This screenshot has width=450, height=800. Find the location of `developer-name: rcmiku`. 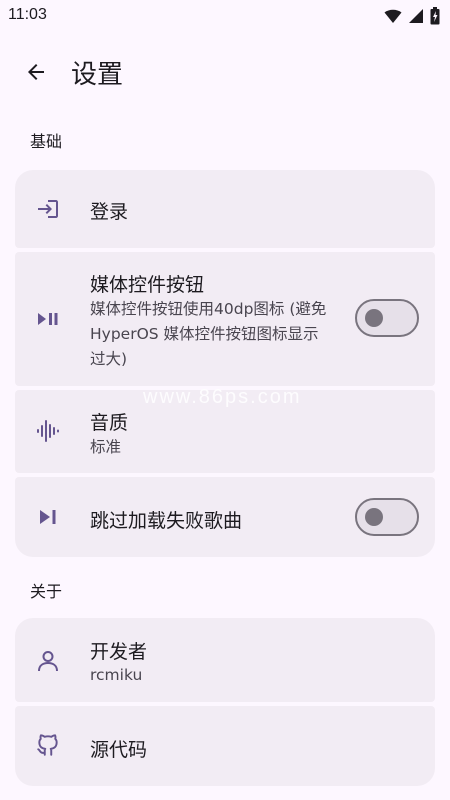

developer-name: rcmiku is located at coordinates (116, 675).